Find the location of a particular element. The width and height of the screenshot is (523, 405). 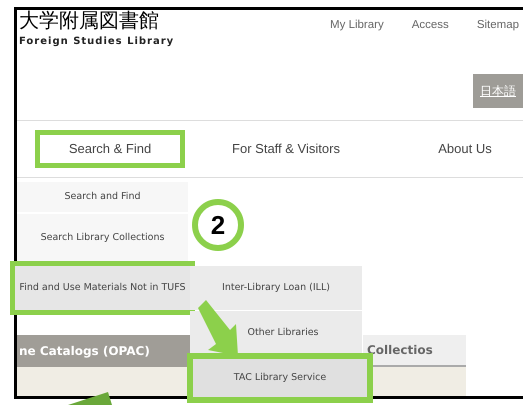

submenu-item: Inter-Library Loan (ILL) is located at coordinates (276, 288).